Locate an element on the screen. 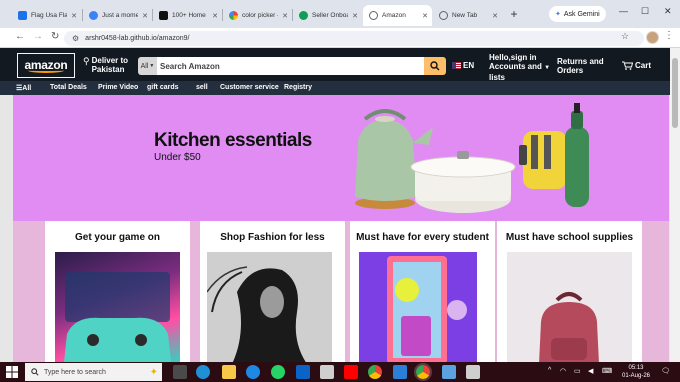  ask-gemini-button: ✦ Ask Gemini is located at coordinates (577, 14).